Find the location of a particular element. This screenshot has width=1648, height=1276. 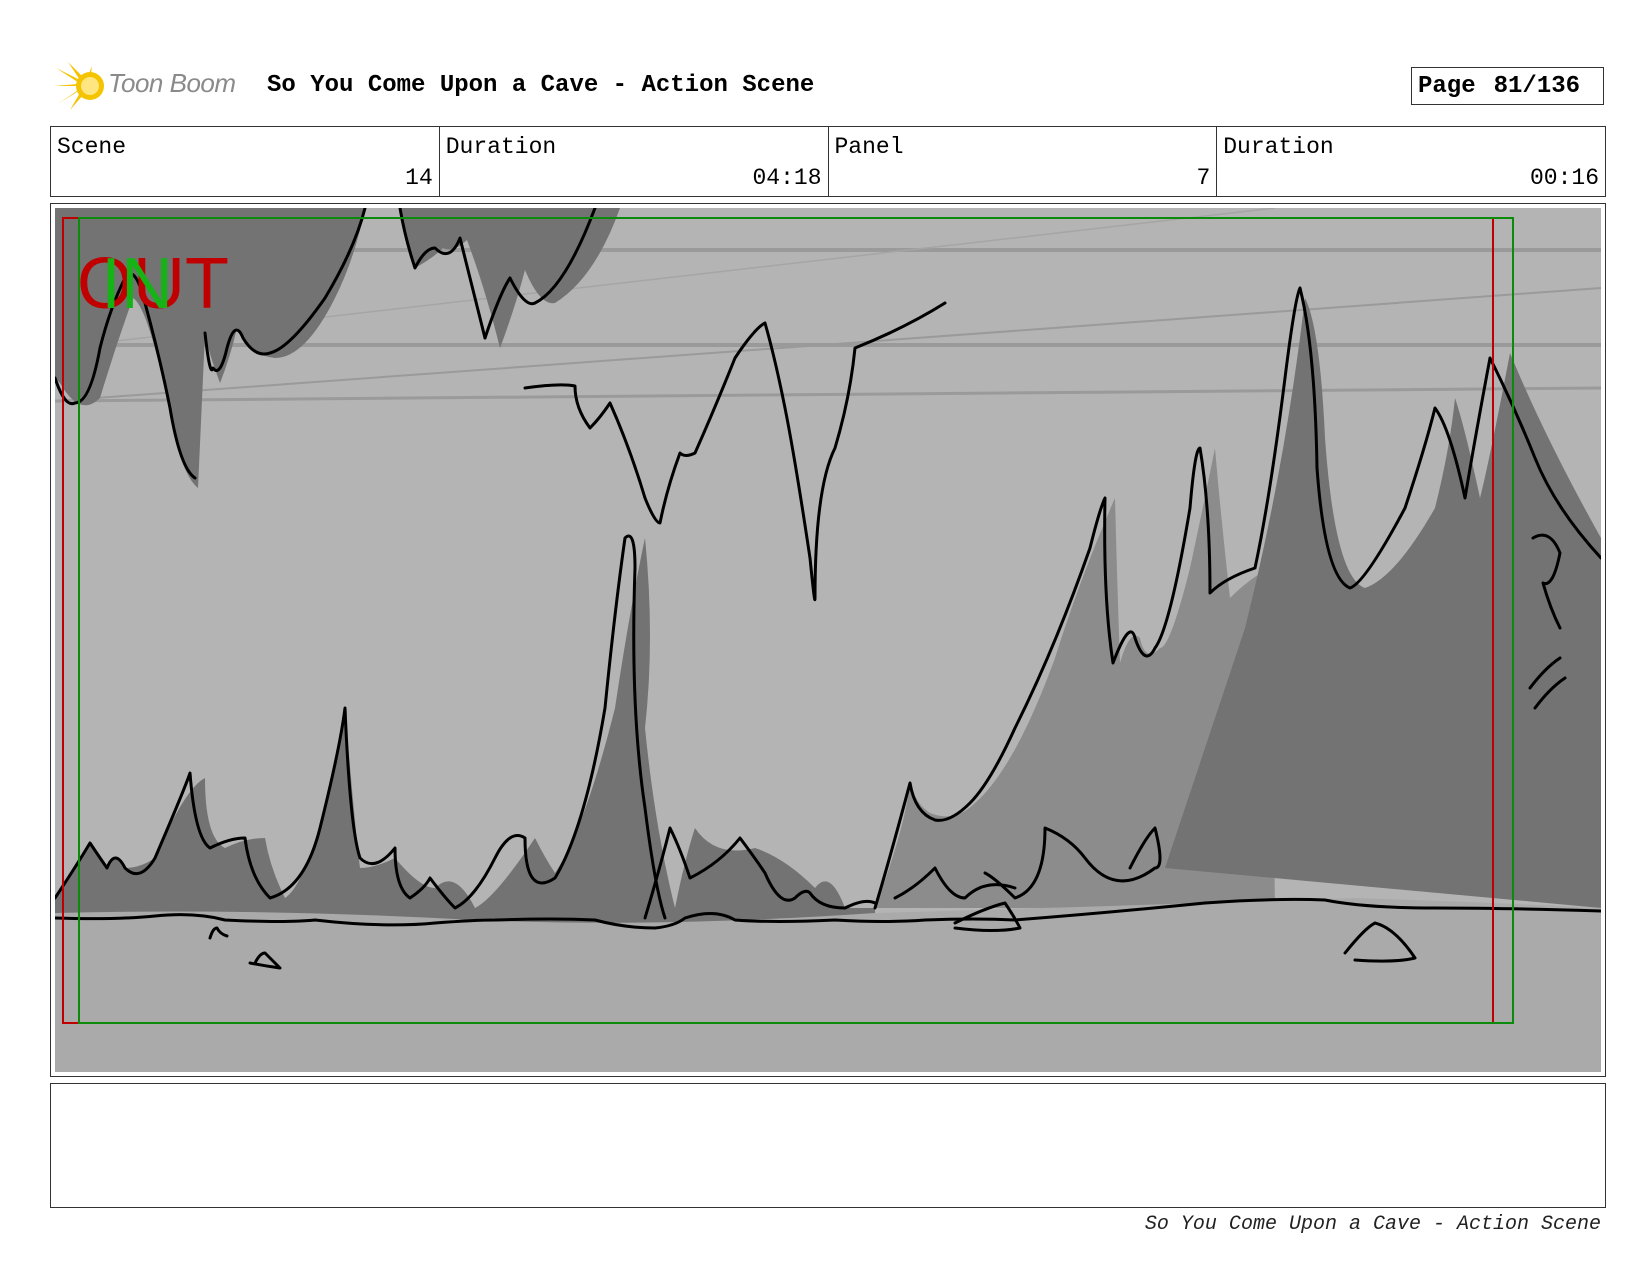

toon-boom-logo: Toon Boom is located at coordinates (152, 86).